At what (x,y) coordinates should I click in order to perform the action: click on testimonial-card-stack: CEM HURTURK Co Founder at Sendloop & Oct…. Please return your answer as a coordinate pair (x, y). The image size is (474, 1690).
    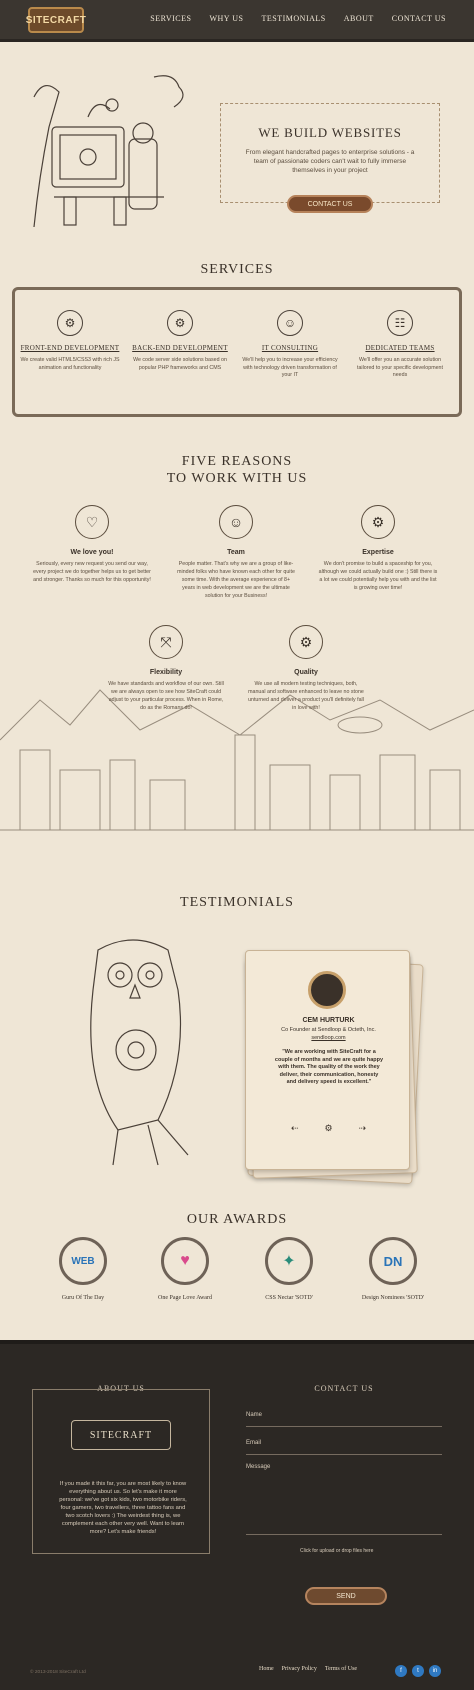
    Looking at the image, I should click on (334, 1070).